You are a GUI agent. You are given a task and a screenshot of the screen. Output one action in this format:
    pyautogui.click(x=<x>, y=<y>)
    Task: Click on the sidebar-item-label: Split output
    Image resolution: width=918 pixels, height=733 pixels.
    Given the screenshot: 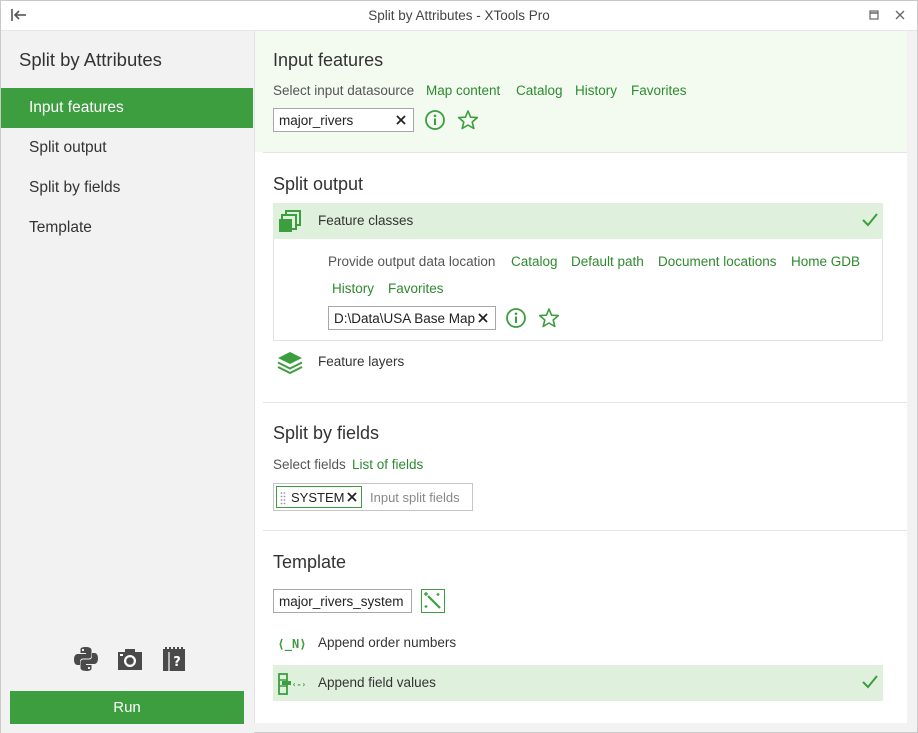 What is the action you would take?
    pyautogui.click(x=68, y=147)
    